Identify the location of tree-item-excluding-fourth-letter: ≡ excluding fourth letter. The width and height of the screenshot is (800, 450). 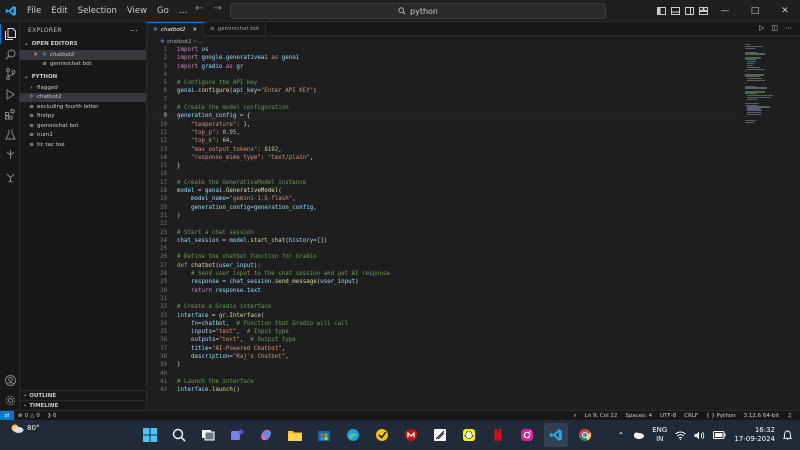
(83, 107).